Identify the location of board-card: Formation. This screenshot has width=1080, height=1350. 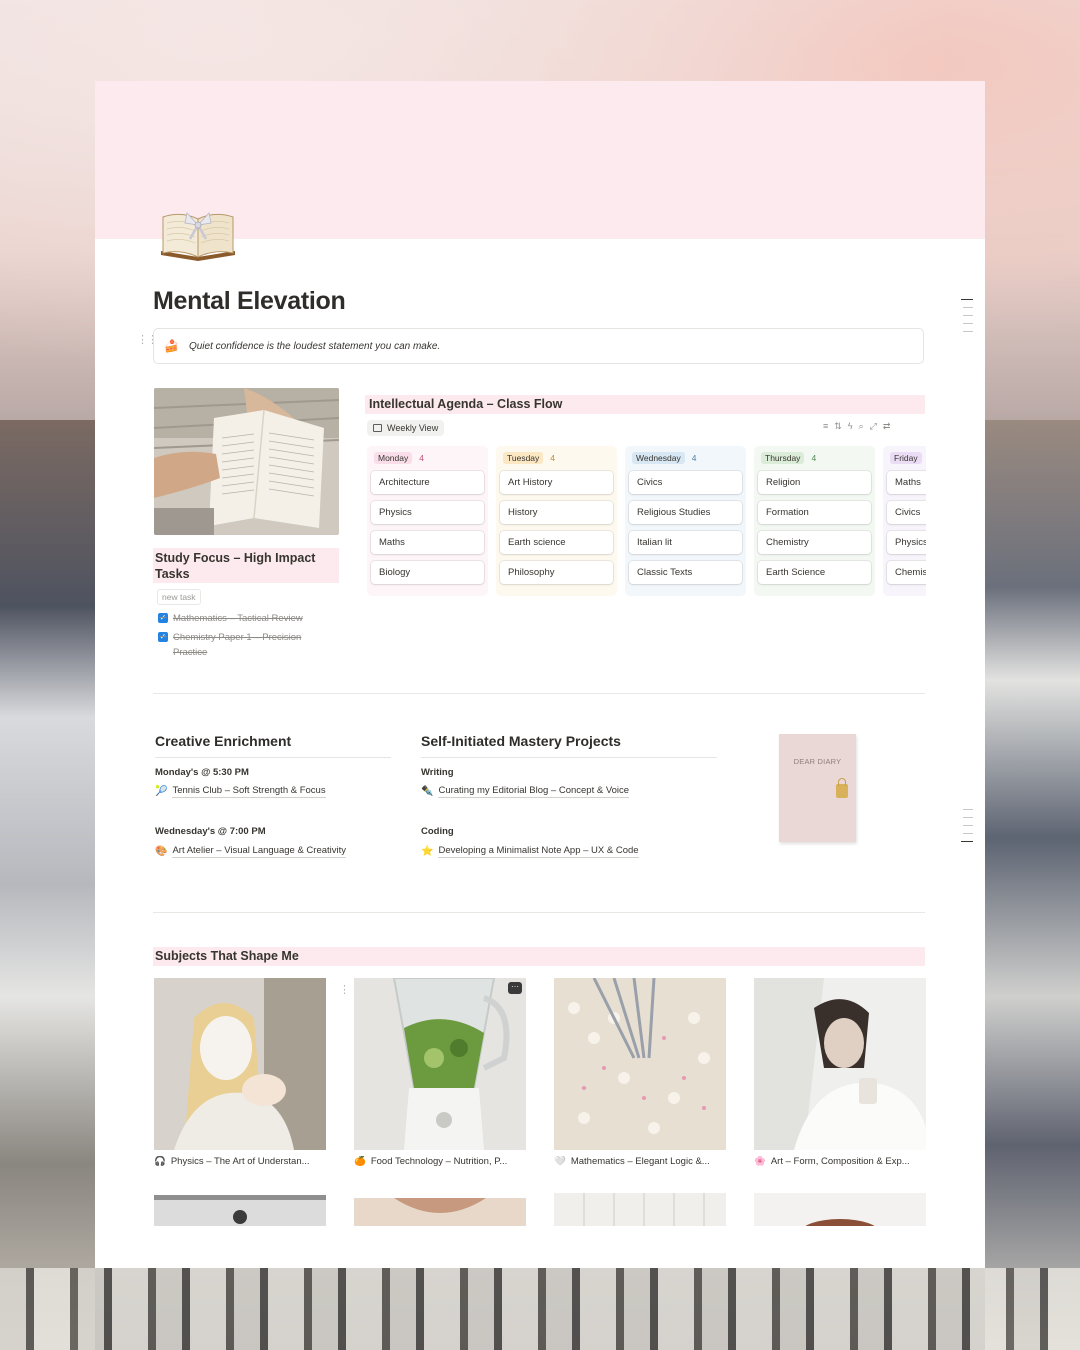
(814, 512).